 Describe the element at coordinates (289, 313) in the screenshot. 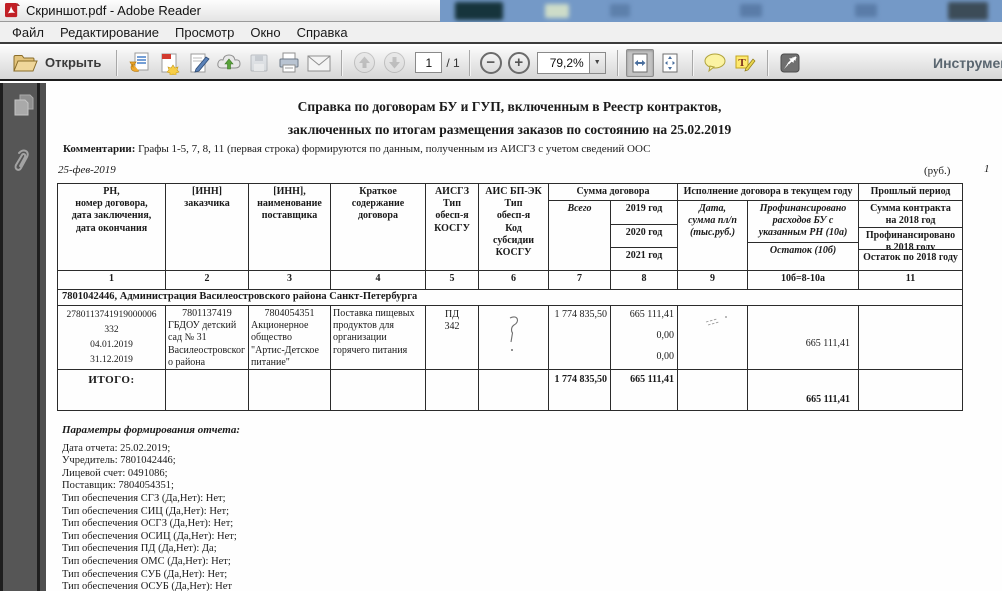

I see `inn-supplier-number: 7804054351` at that location.